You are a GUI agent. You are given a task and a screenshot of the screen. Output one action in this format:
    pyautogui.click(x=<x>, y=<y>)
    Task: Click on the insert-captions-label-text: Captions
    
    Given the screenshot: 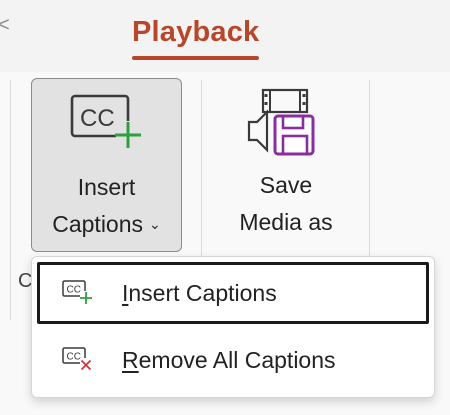 What is the action you would take?
    pyautogui.click(x=98, y=224)
    